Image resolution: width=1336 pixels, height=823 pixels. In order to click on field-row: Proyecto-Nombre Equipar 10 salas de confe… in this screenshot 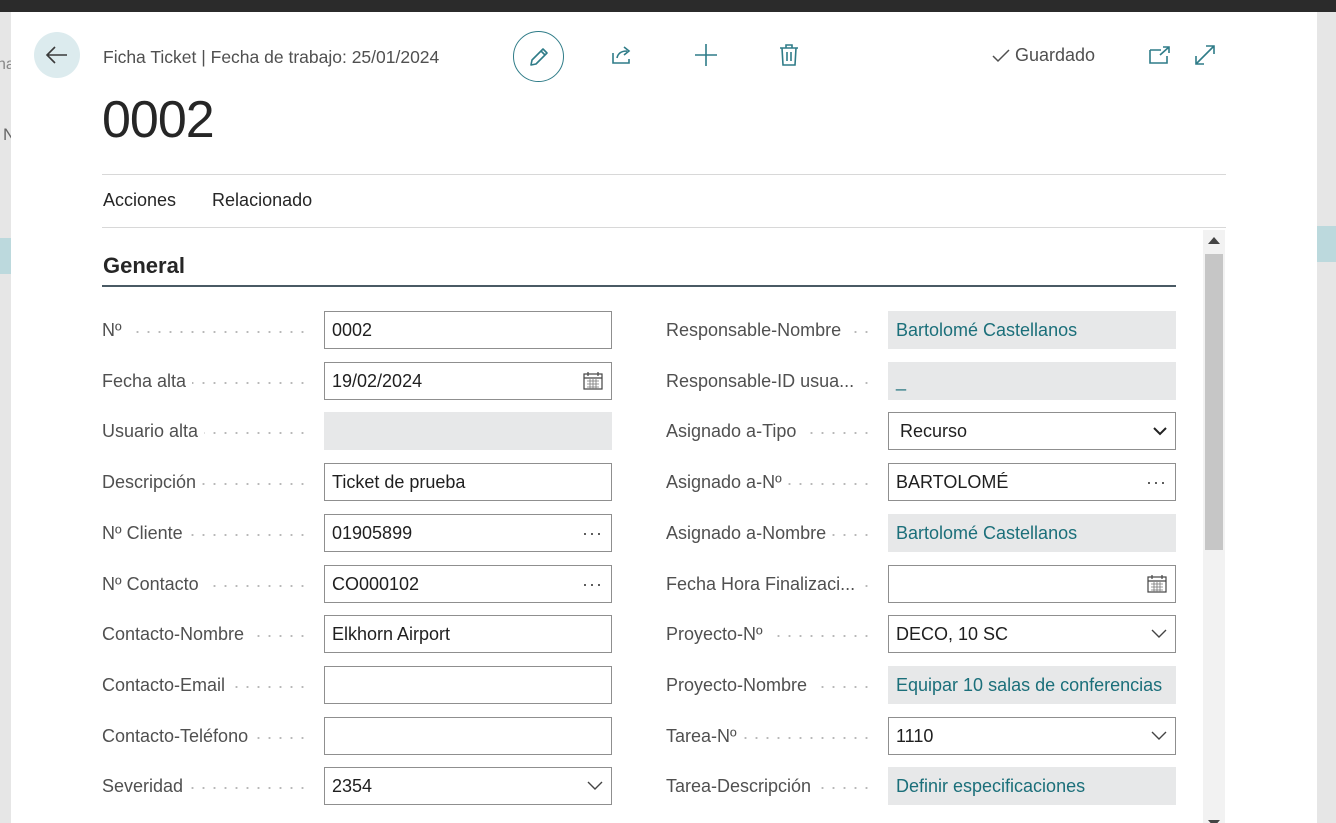, I will do `click(921, 685)`.